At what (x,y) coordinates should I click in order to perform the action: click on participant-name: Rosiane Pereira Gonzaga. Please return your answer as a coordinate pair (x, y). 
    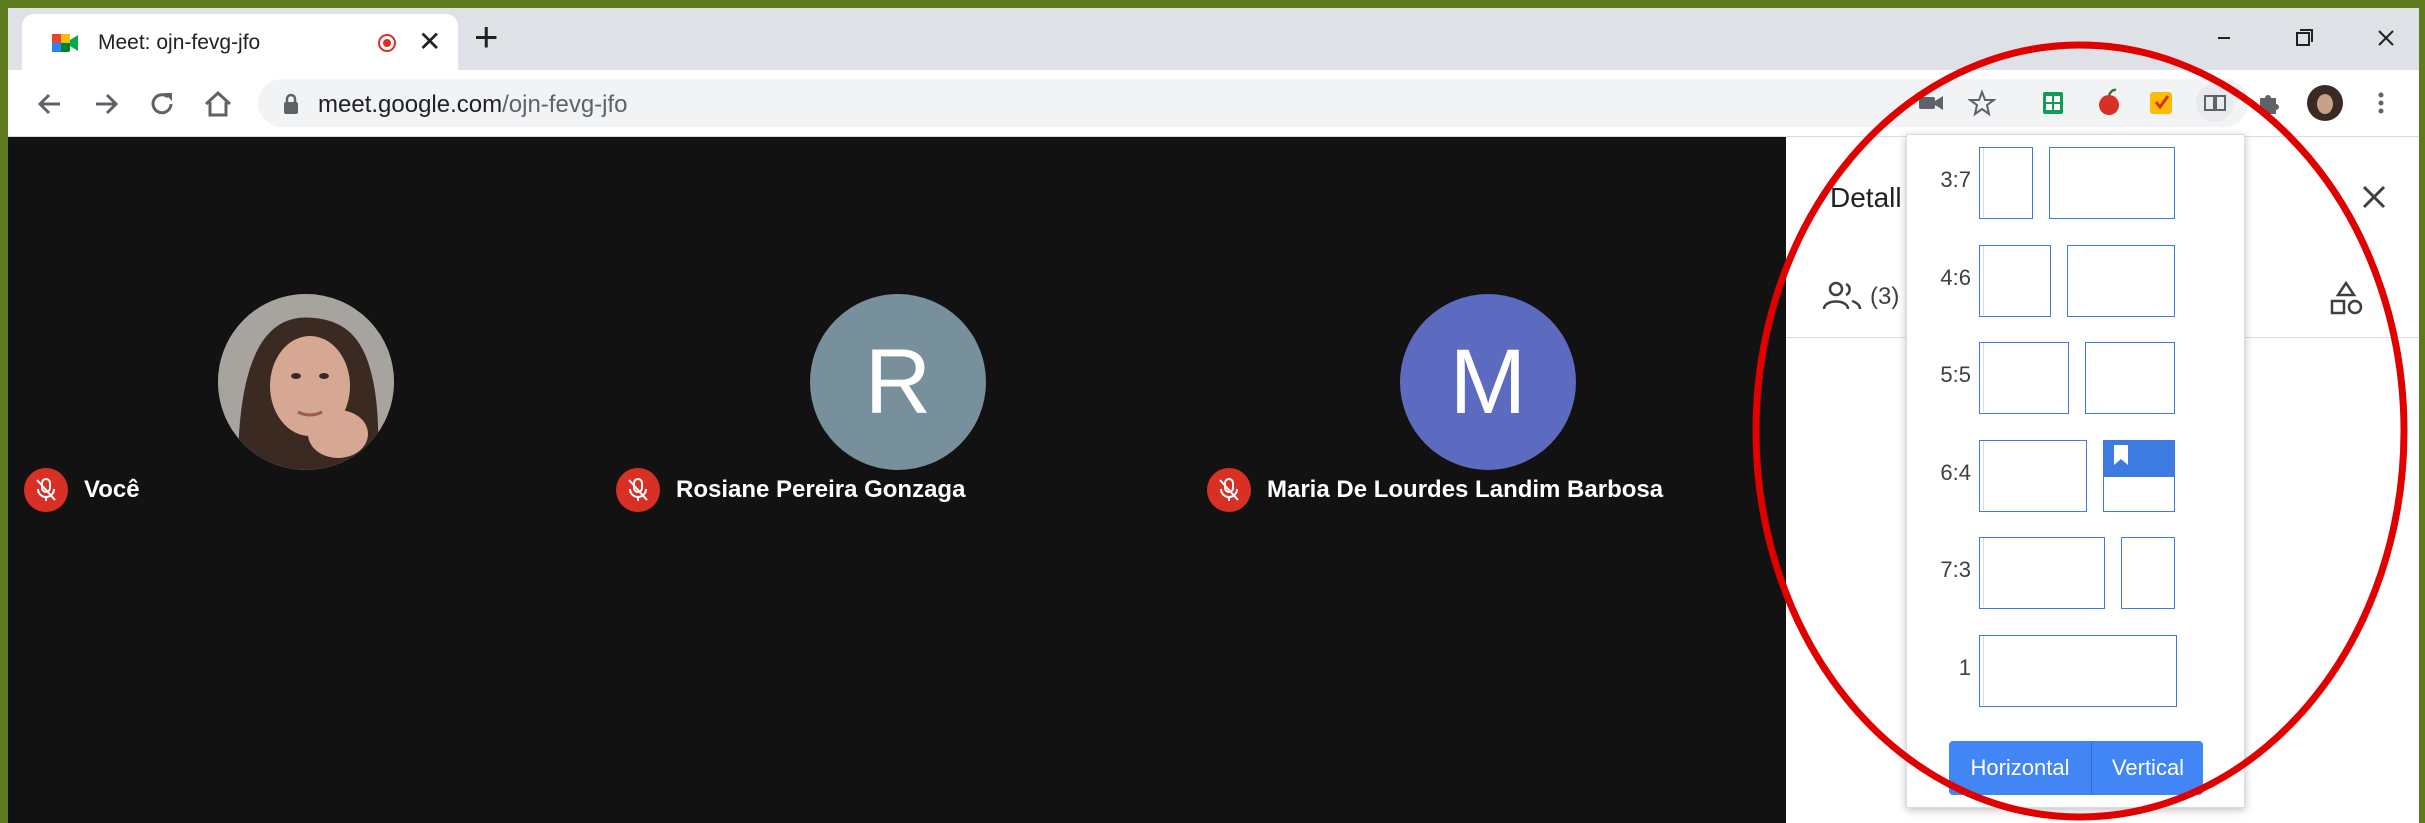
    Looking at the image, I should click on (821, 489).